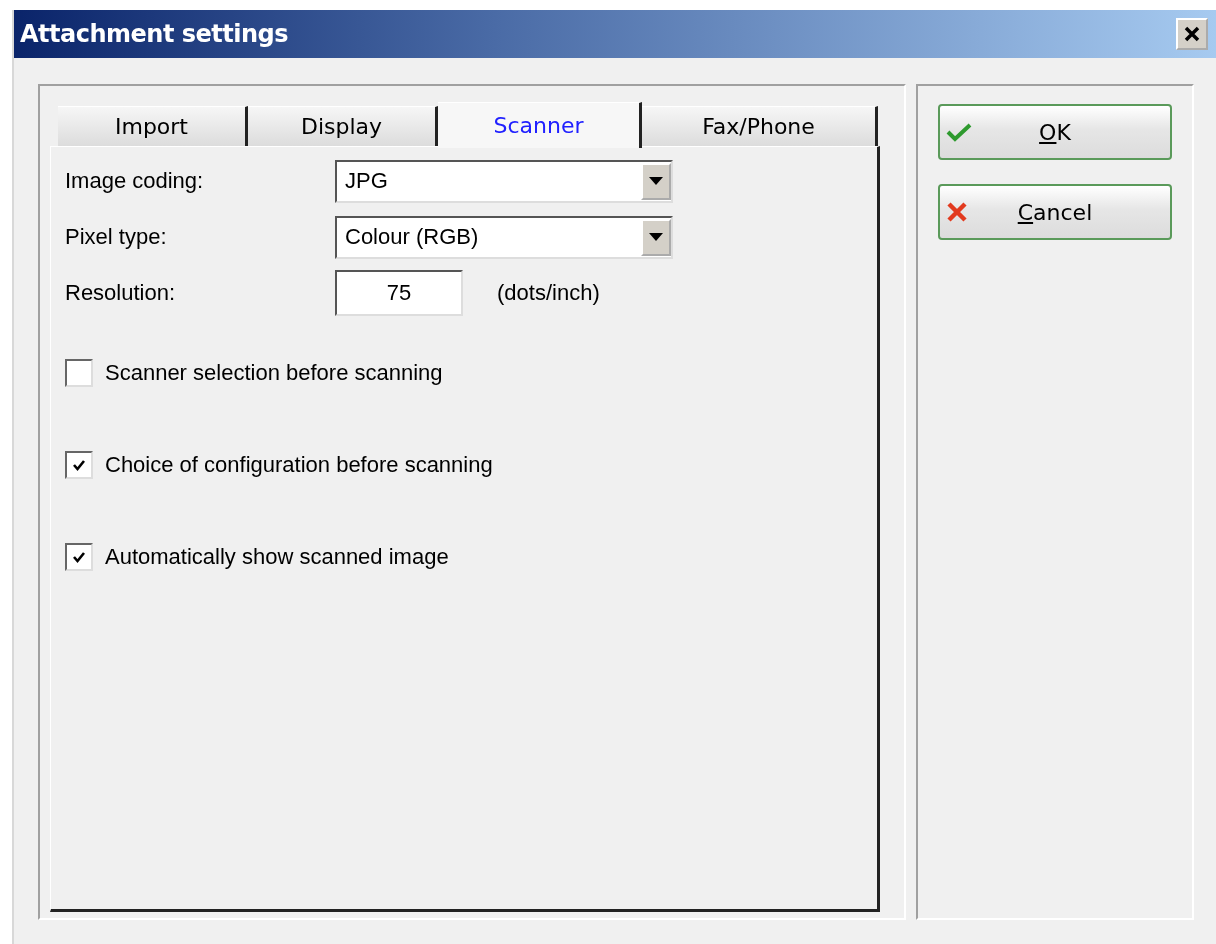 This screenshot has width=1216, height=944. What do you see at coordinates (116, 237) in the screenshot?
I see `field-label: Pixel type:` at bounding box center [116, 237].